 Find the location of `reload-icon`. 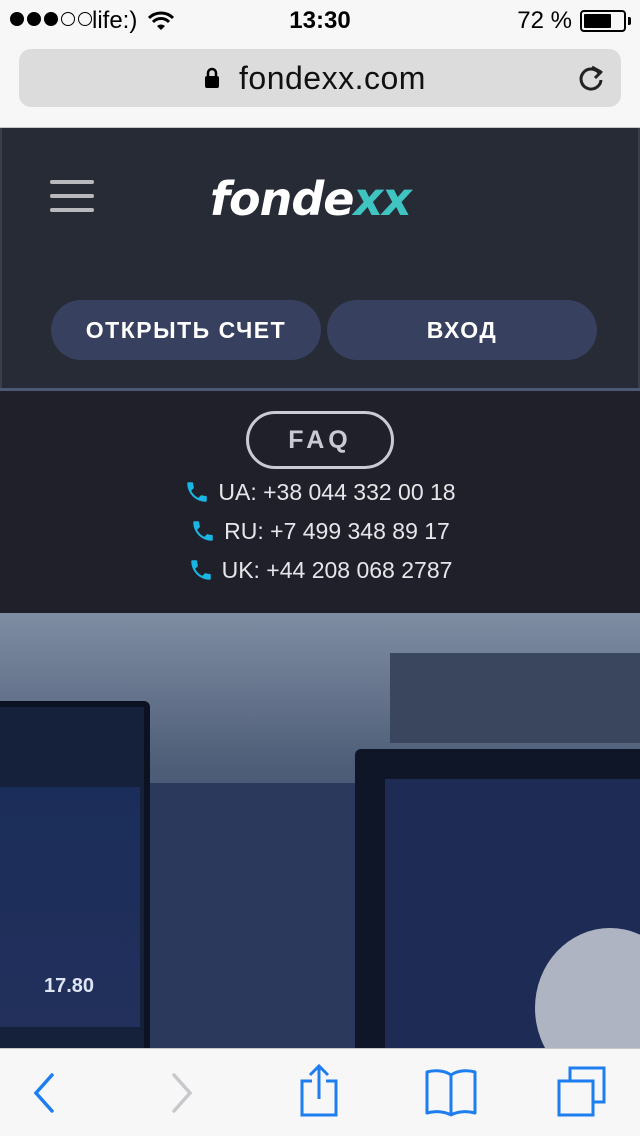

reload-icon is located at coordinates (591, 80).